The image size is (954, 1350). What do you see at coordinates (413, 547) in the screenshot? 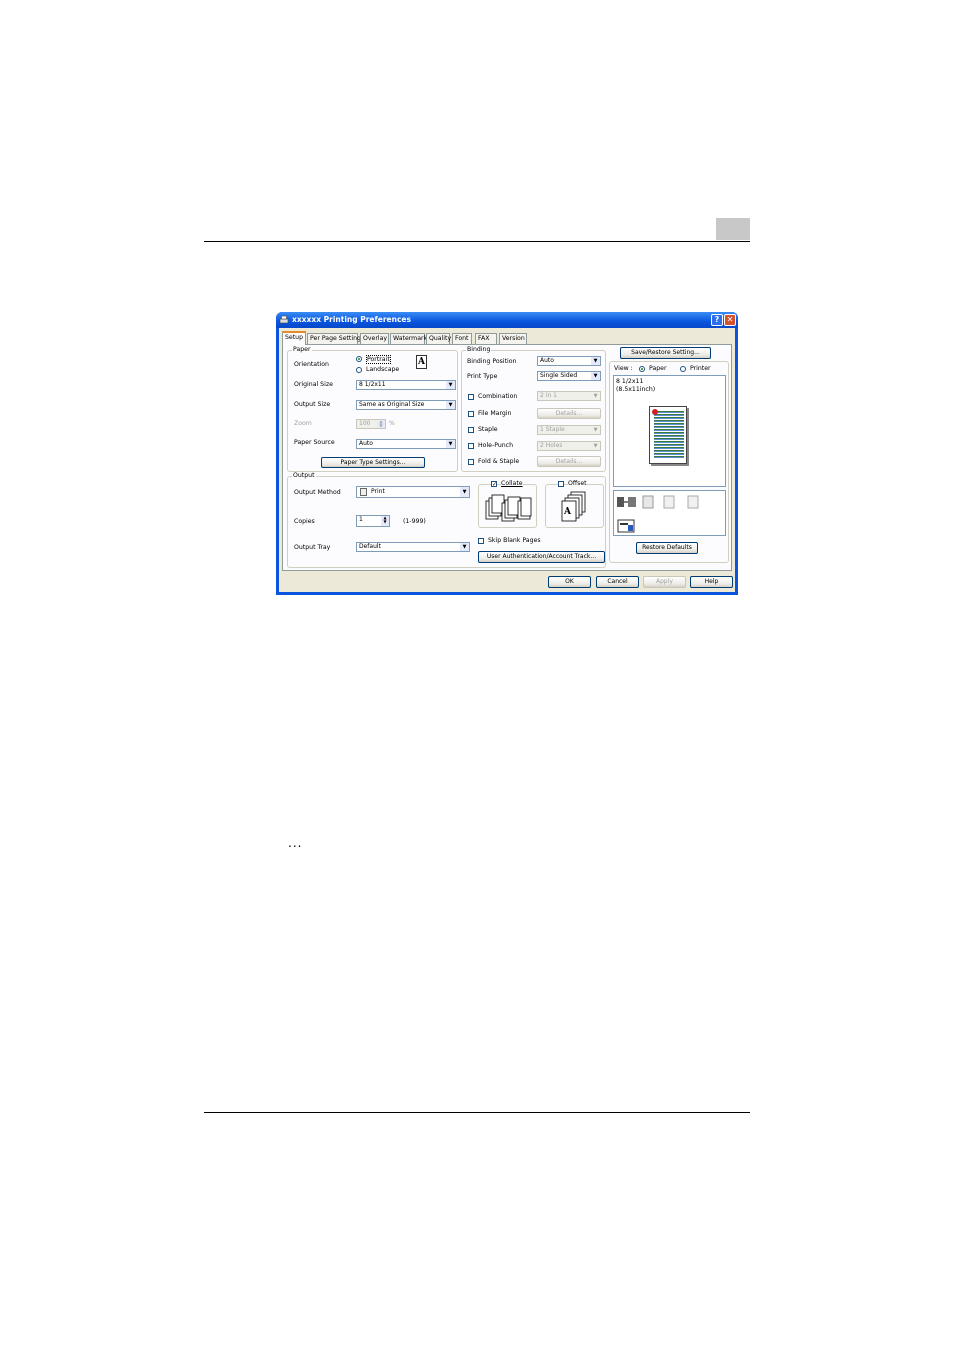
I see `output-tray-select: Default ▼` at bounding box center [413, 547].